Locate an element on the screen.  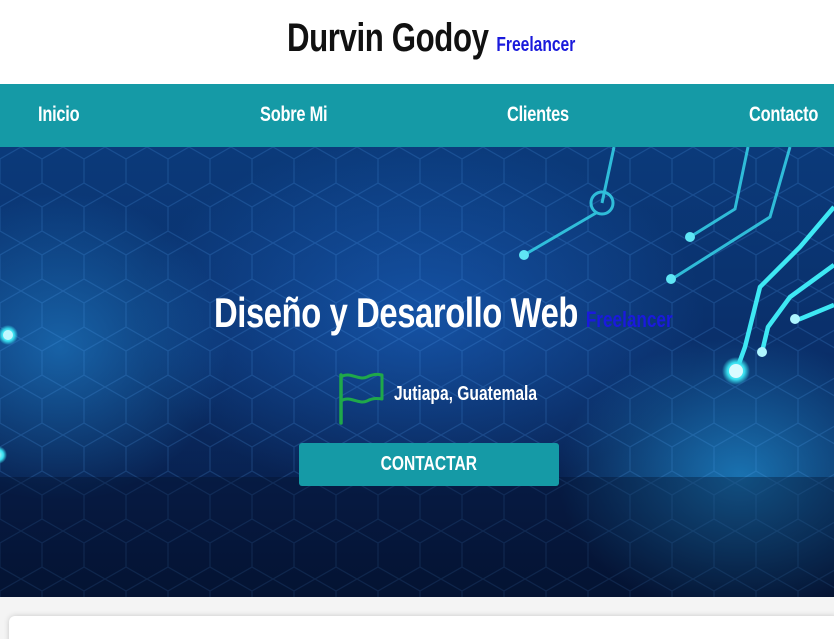
contactar-button-label: CONTACTAR is located at coordinates (429, 464).